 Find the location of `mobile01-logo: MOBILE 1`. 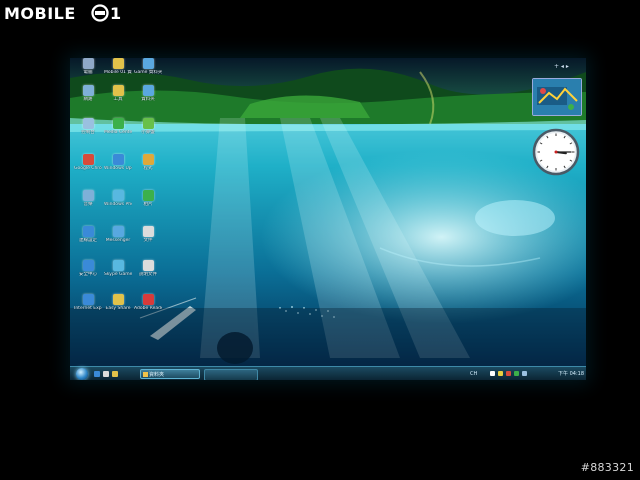

mobile01-logo: MOBILE 1 is located at coordinates (62, 13).